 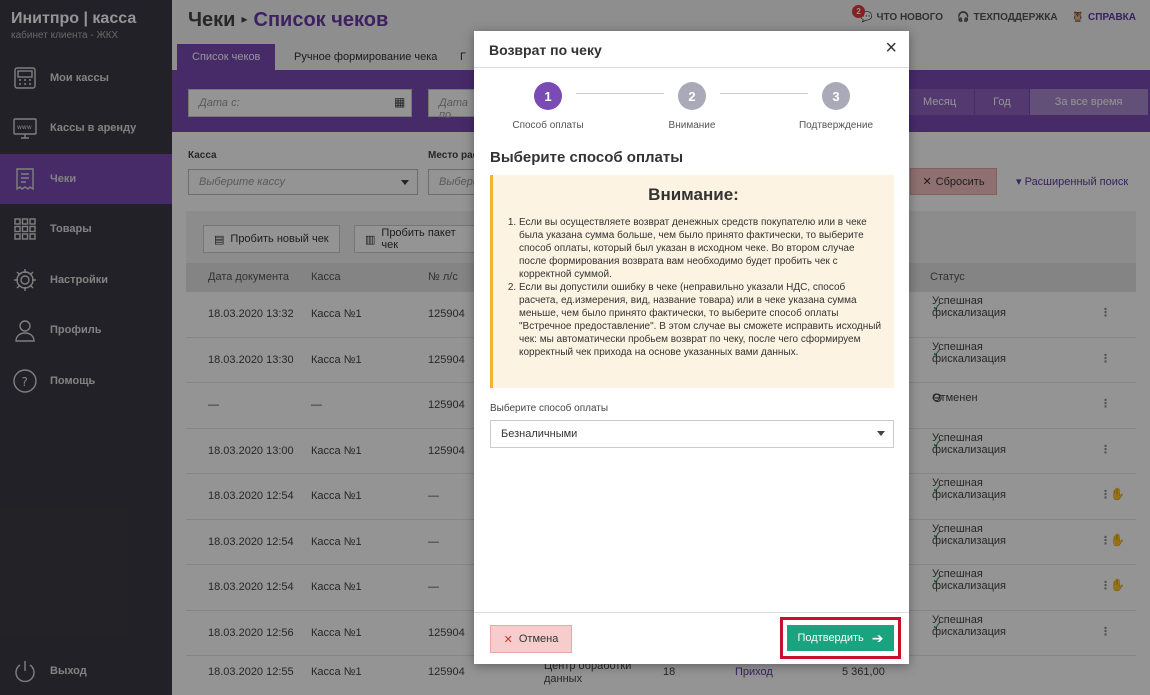 I want to click on close-icon: ✕, so click(x=508, y=639).